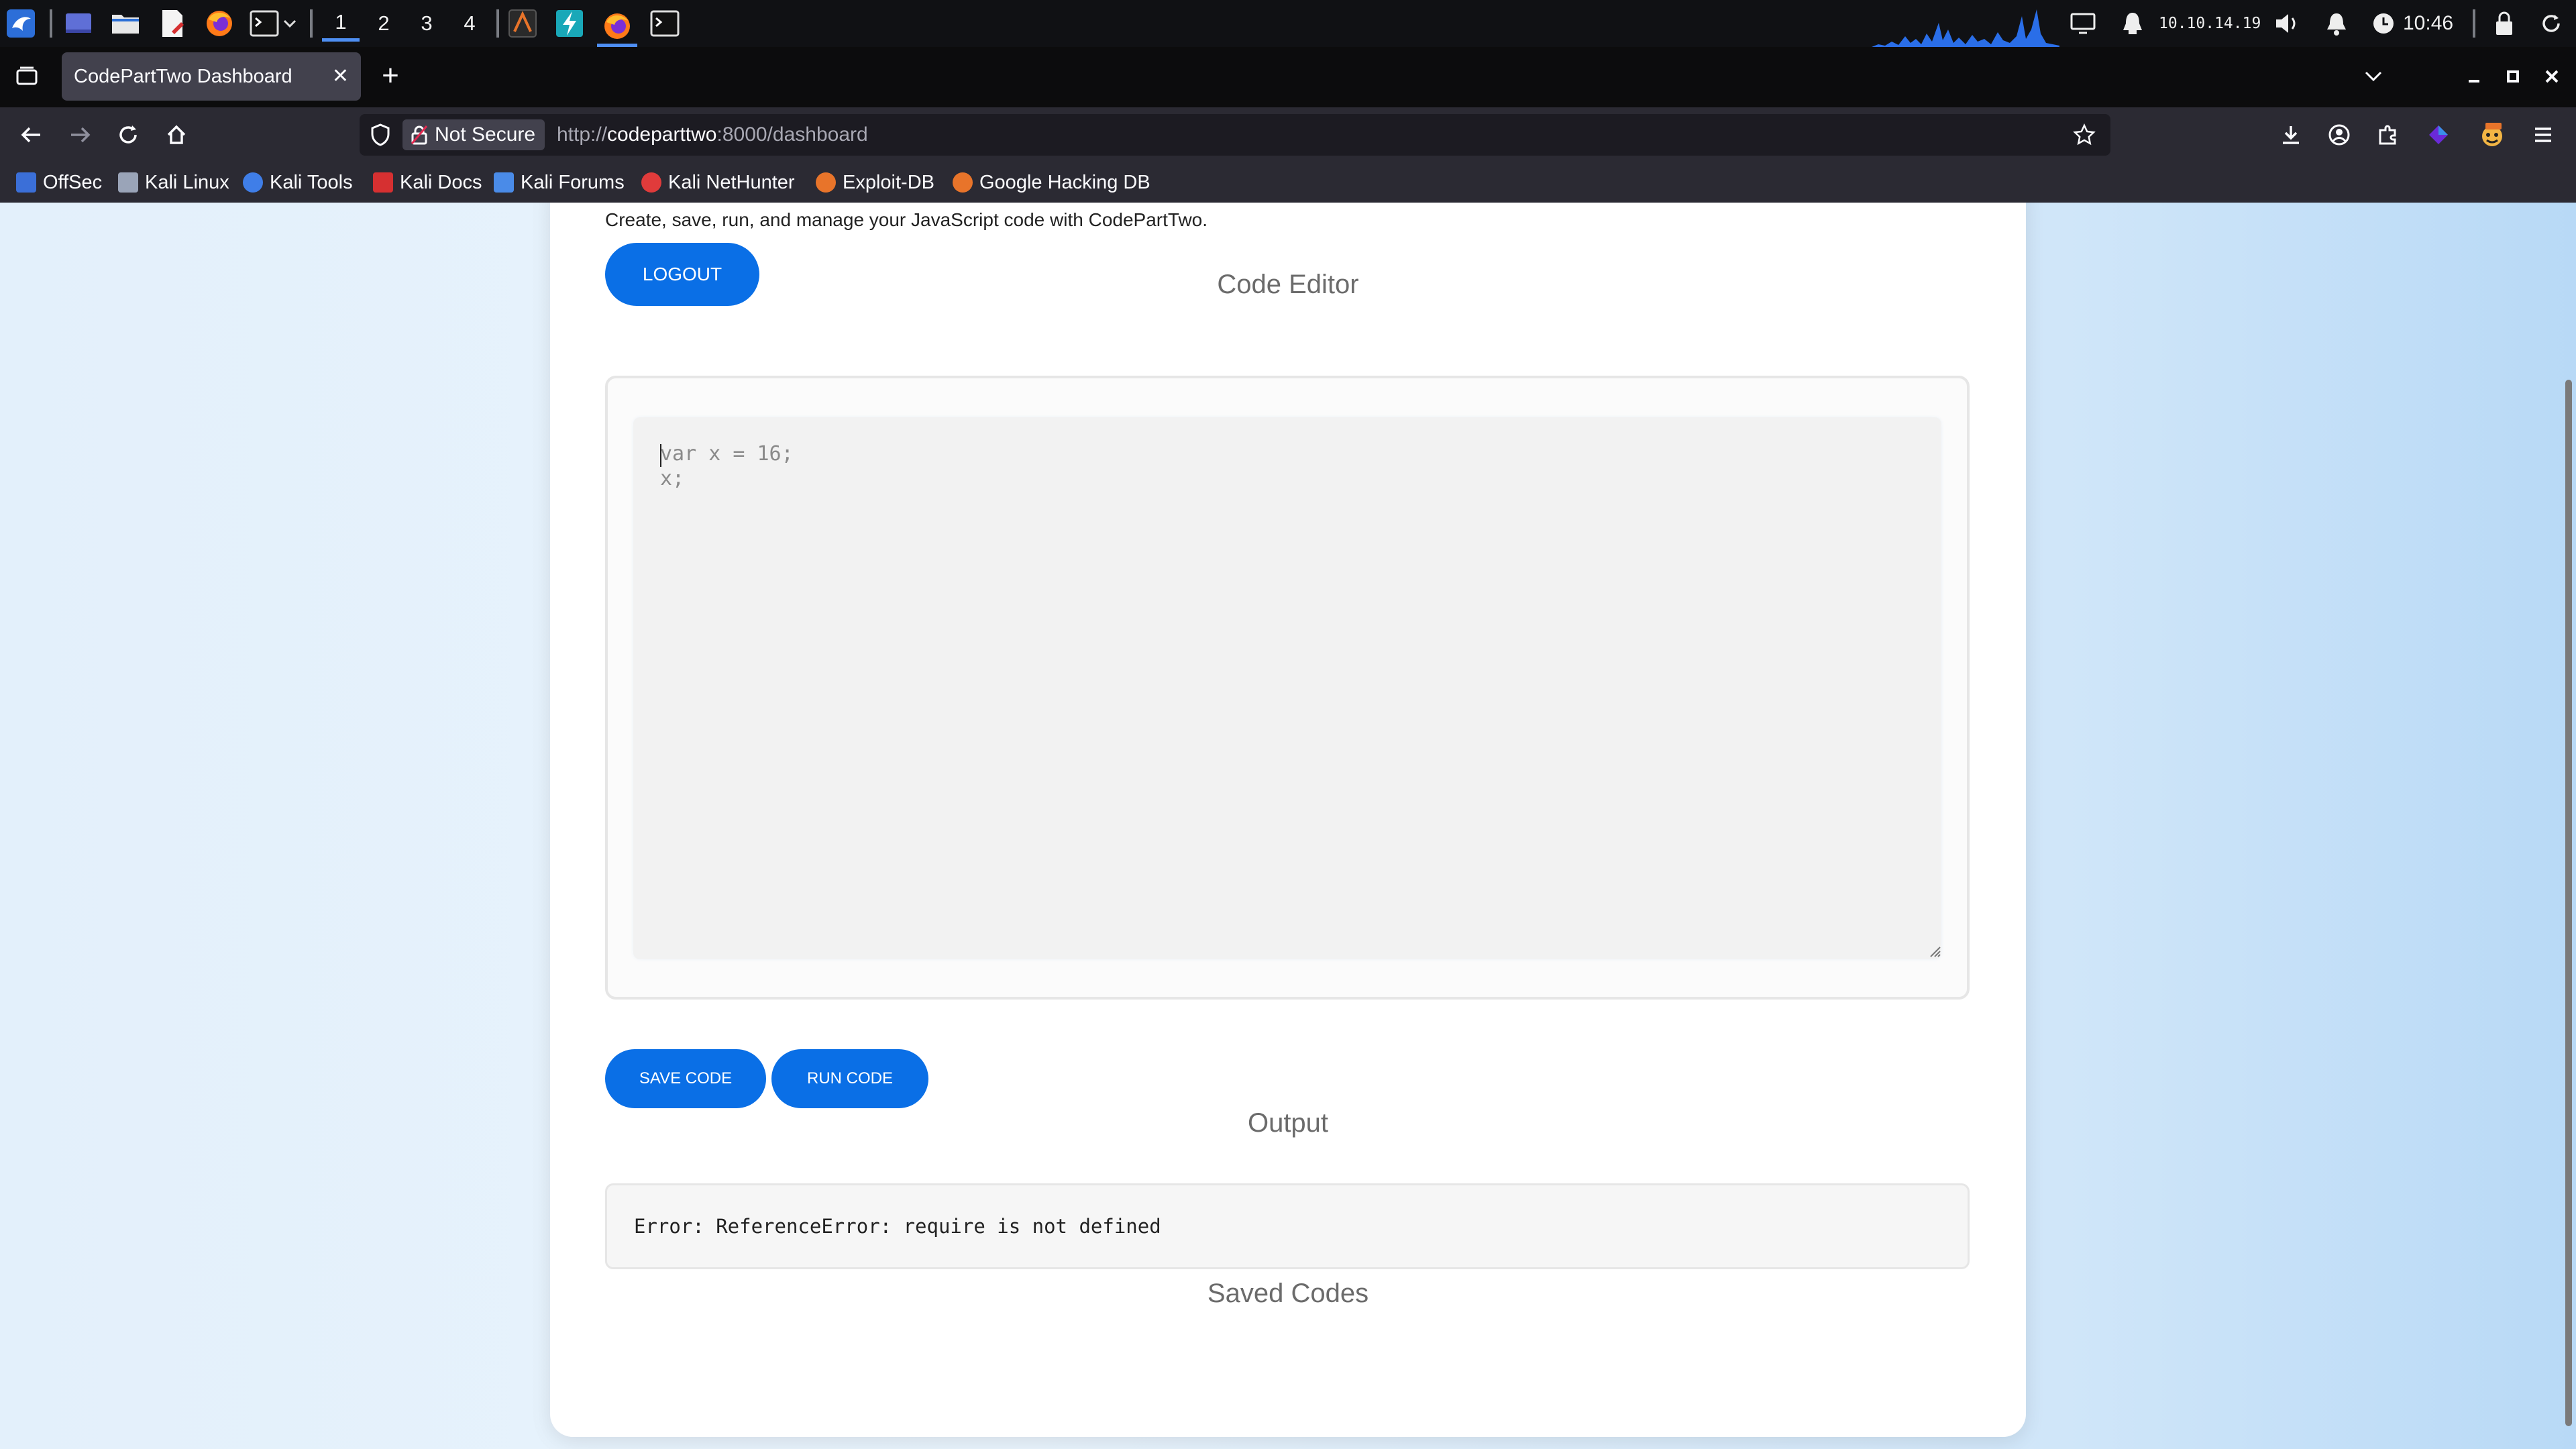  I want to click on bookmark-label: Kali Forums, so click(573, 182).